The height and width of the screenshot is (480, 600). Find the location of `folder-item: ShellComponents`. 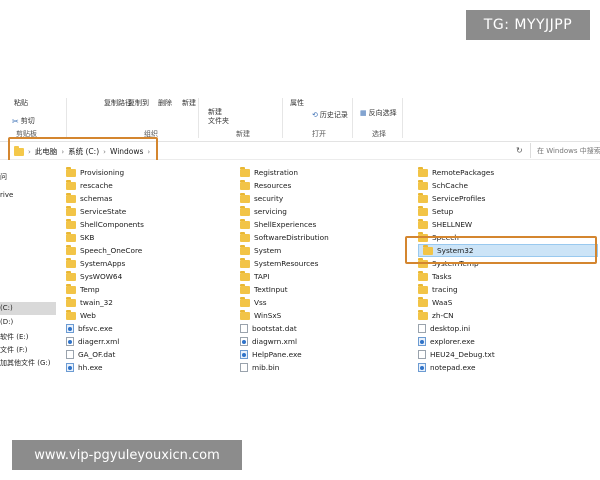

folder-item: ShellComponents is located at coordinates (105, 224).